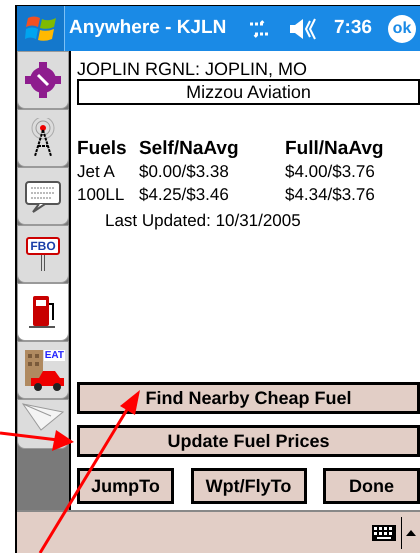 The image size is (420, 553). What do you see at coordinates (335, 148) in the screenshot?
I see `column-header: Full/NaAvg` at bounding box center [335, 148].